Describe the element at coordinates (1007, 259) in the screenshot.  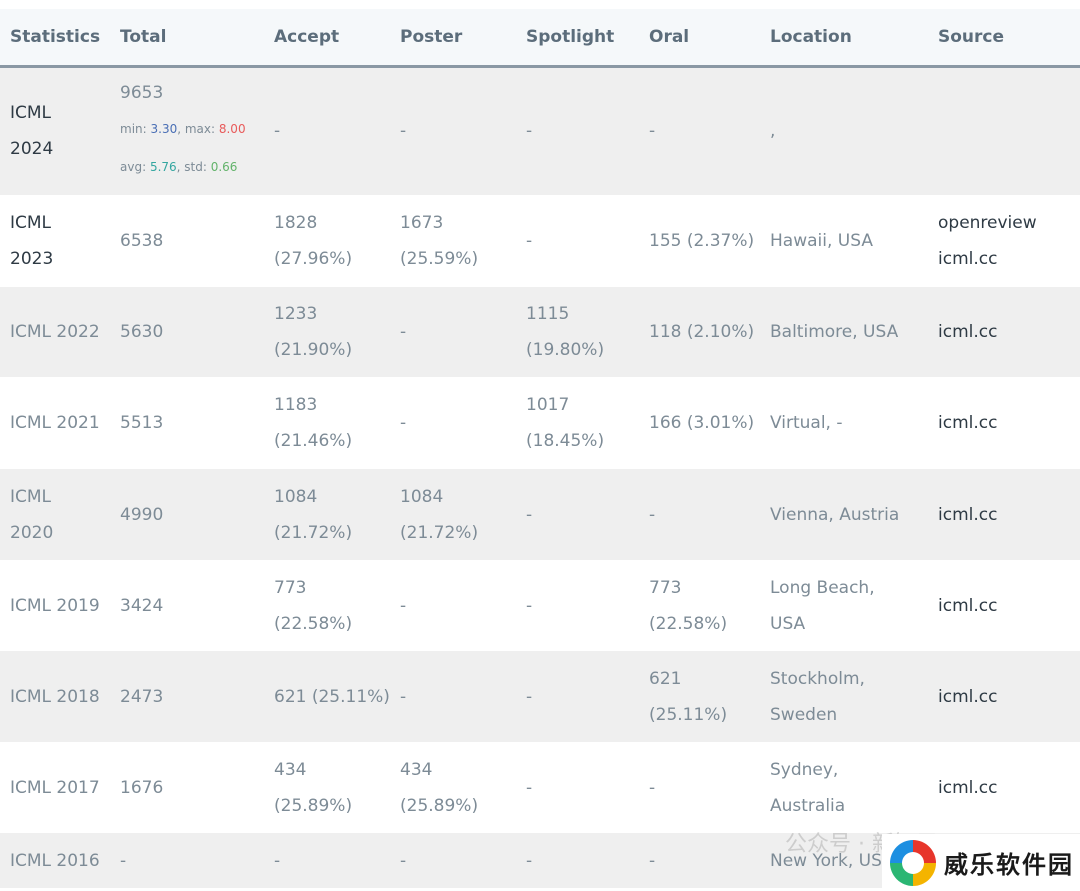
I see `source-link-icml: icml.cc` at that location.